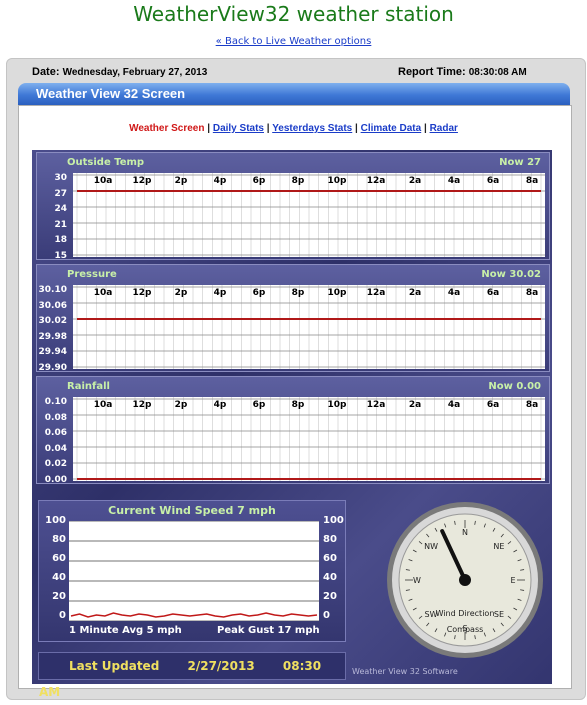 This screenshot has height=705, width=587. What do you see at coordinates (293, 41) in the screenshot?
I see `back-to-live-weather-link: « Back to Live Weather options` at bounding box center [293, 41].